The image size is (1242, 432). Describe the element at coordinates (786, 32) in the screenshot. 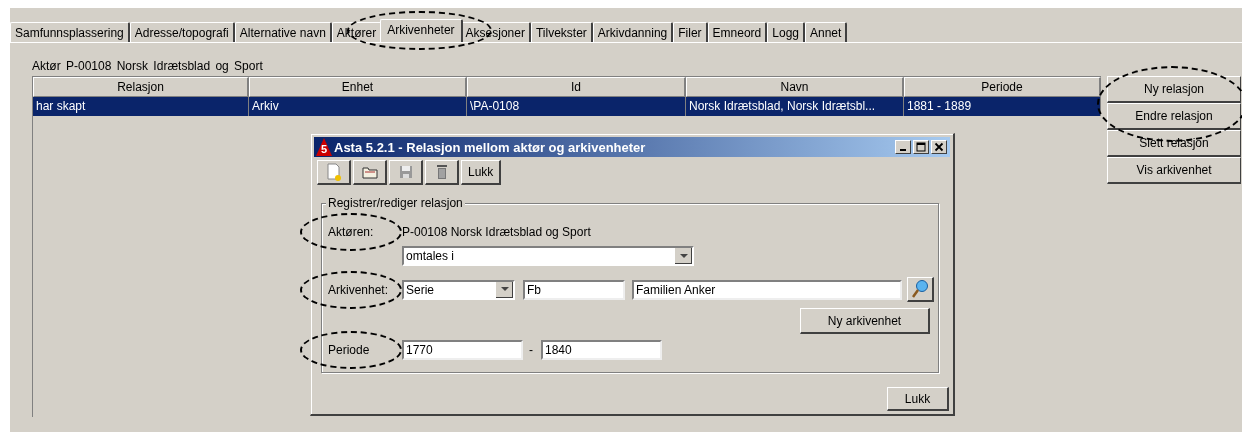

I see `tab: Logg` at that location.